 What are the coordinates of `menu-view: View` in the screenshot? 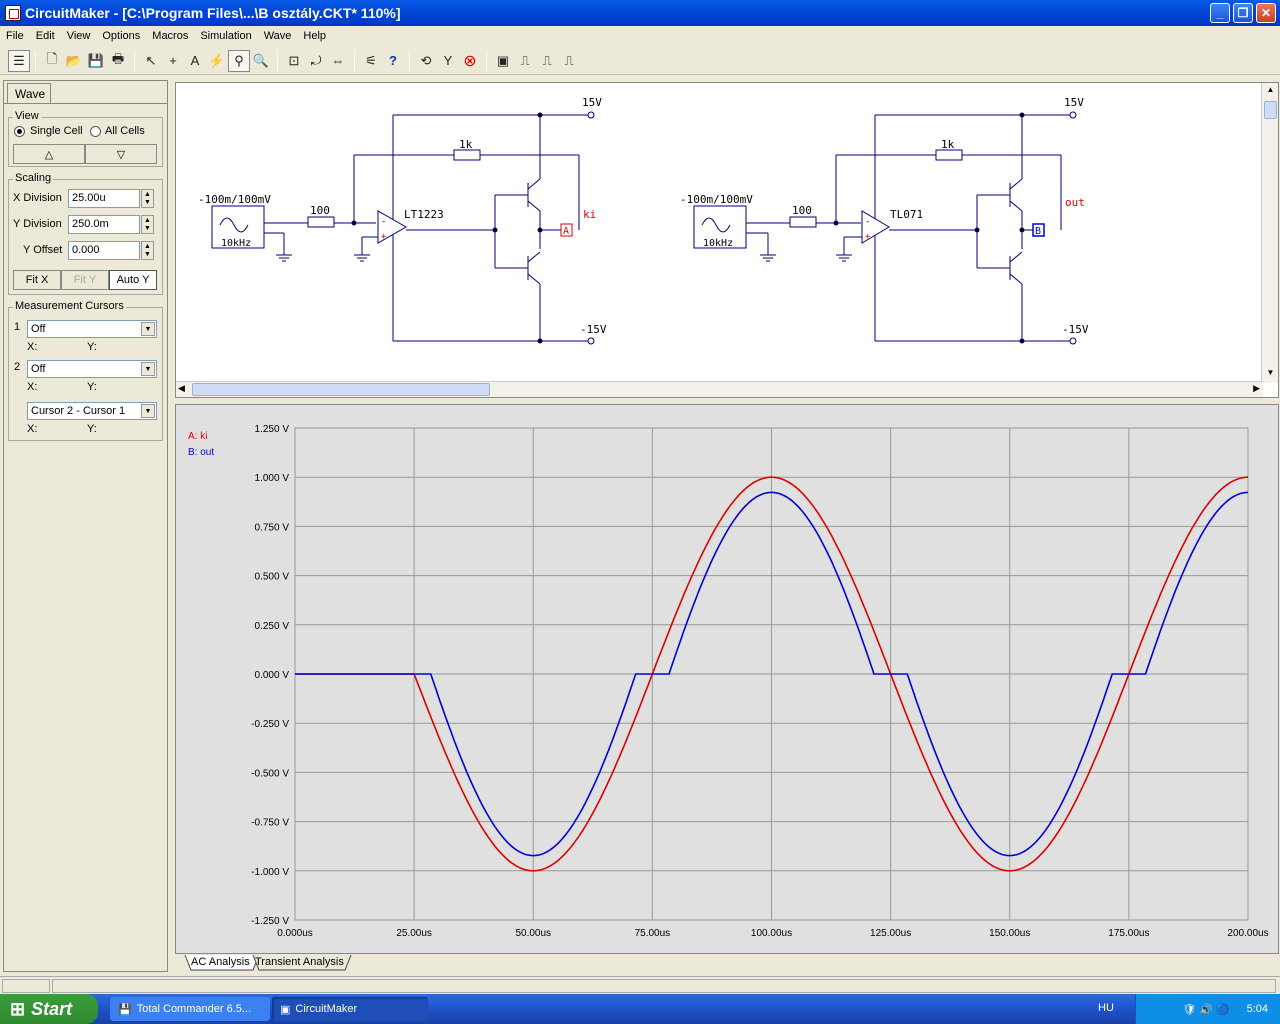 It's located at (79, 36).